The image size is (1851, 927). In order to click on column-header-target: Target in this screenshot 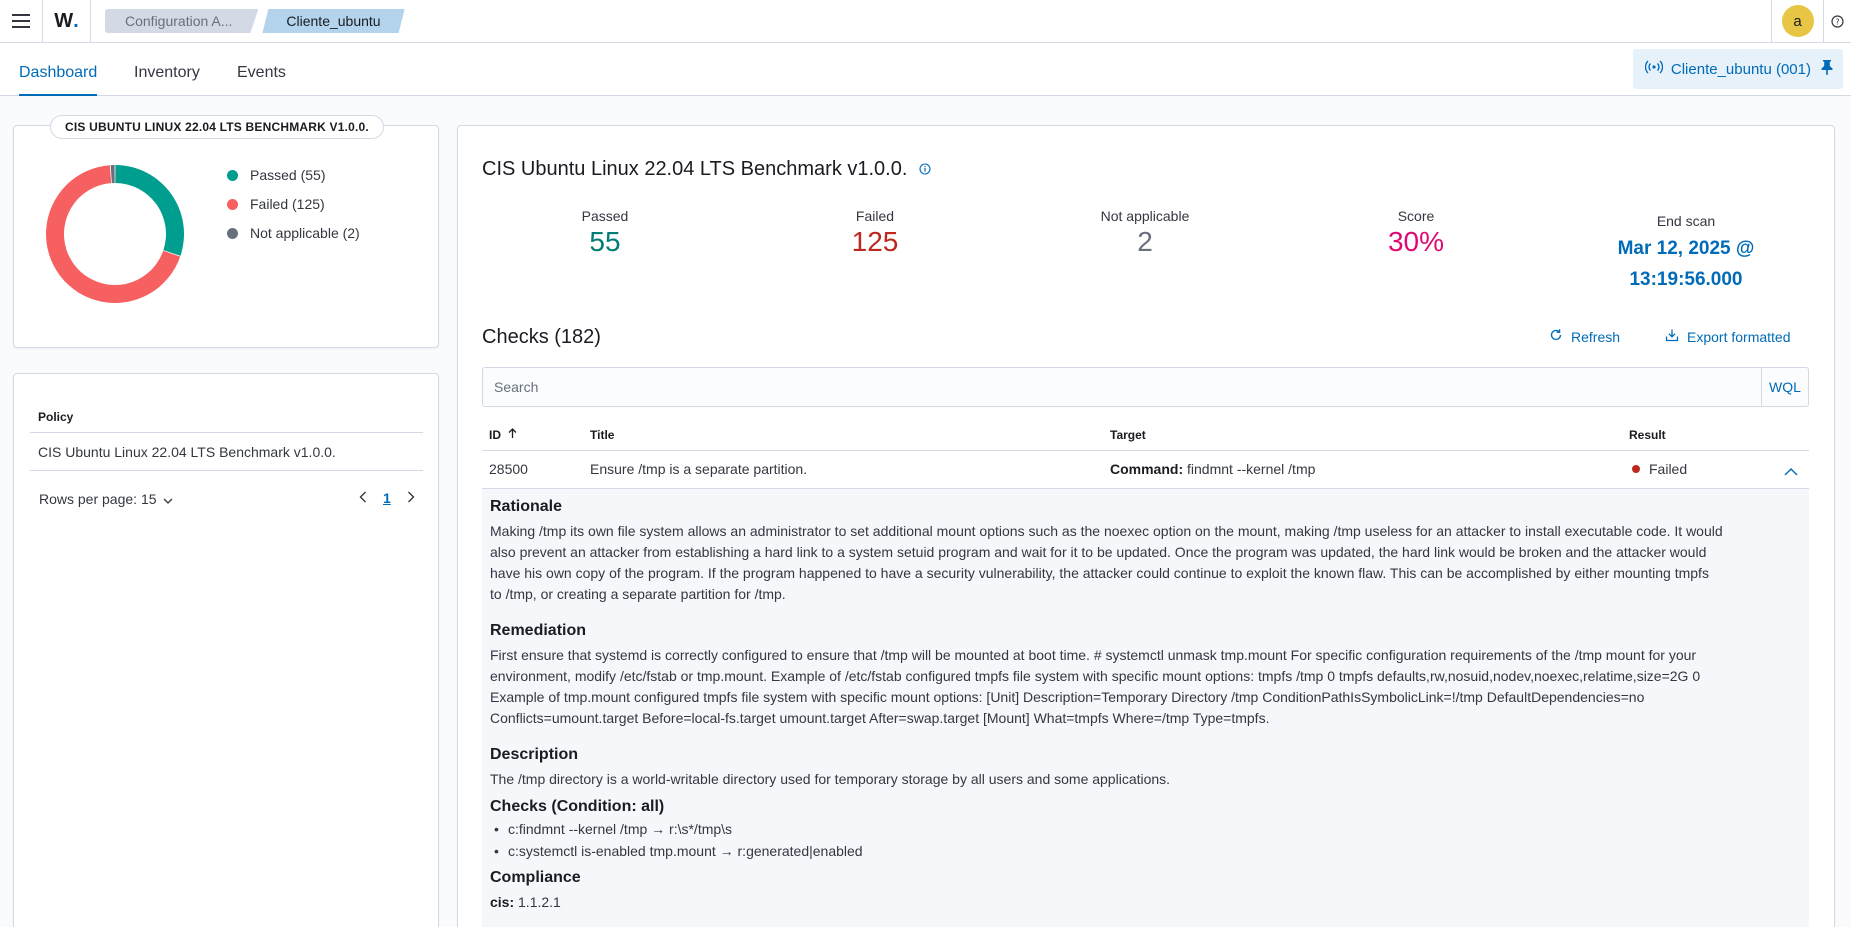, I will do `click(1128, 435)`.